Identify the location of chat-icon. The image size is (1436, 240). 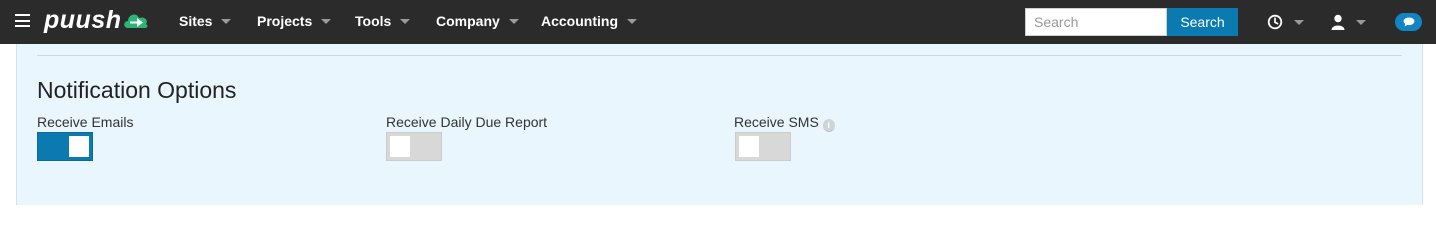
(1409, 22).